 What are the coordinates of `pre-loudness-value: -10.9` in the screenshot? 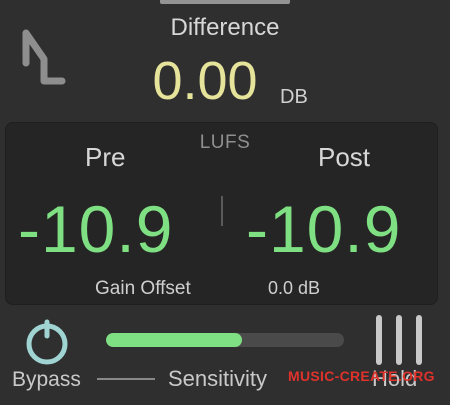 It's located at (96, 229).